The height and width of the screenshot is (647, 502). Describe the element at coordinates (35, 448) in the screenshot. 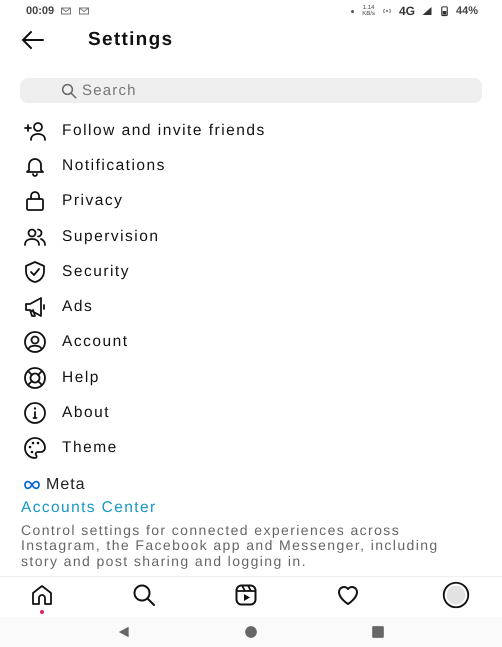

I see `palette-icon` at that location.